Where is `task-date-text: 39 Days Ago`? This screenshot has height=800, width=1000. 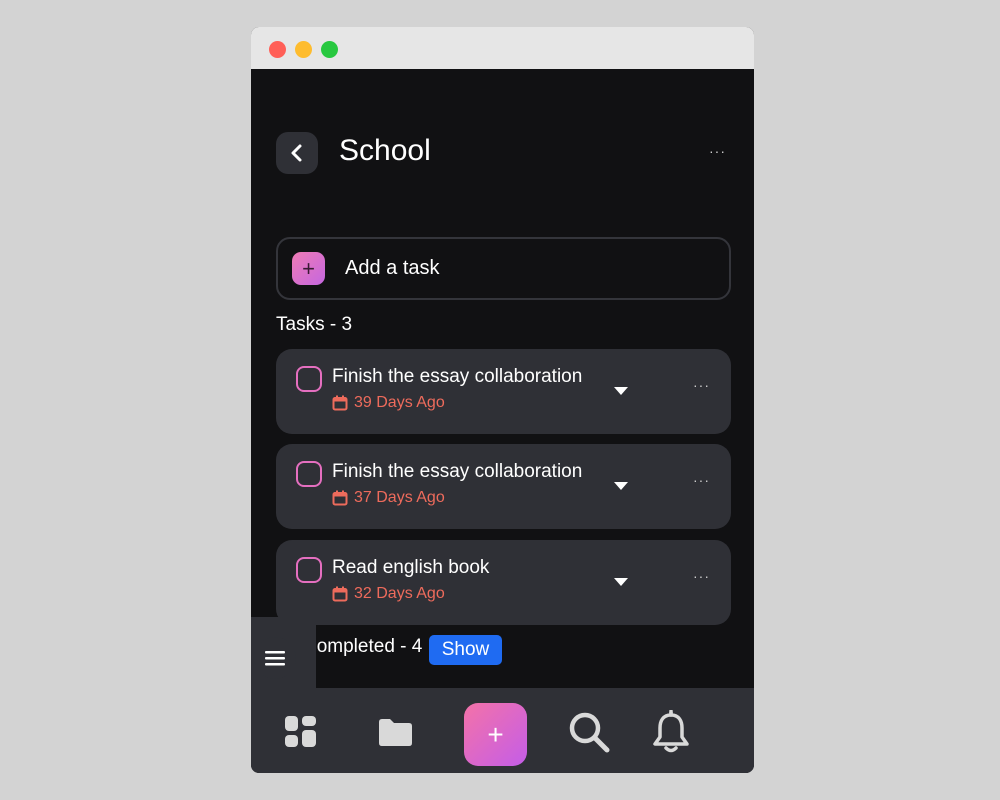 task-date-text: 39 Days Ago is located at coordinates (399, 402).